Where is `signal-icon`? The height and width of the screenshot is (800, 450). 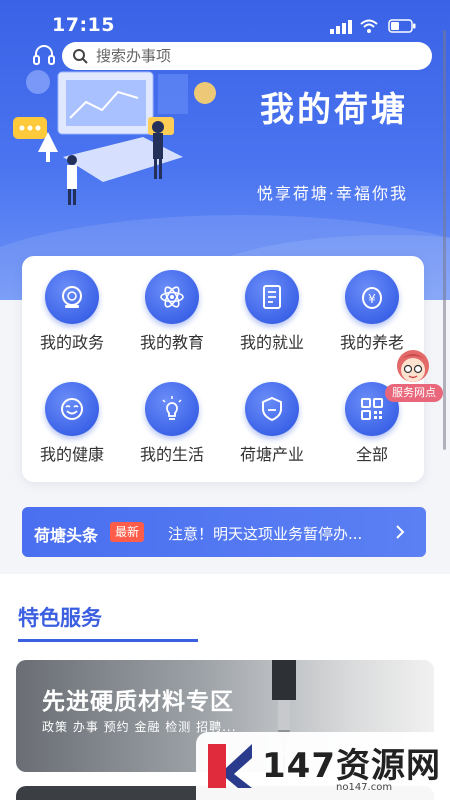 signal-icon is located at coordinates (341, 27).